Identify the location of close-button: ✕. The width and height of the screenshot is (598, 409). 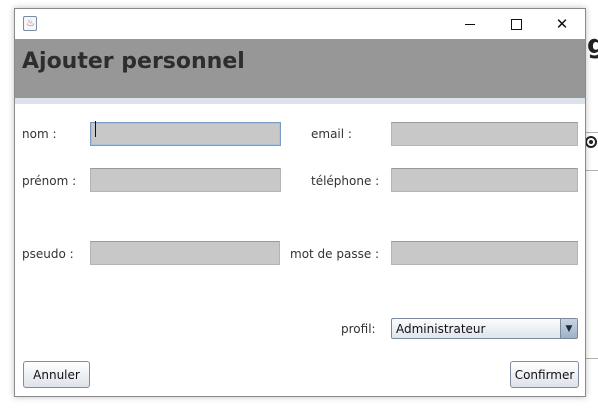
(562, 24).